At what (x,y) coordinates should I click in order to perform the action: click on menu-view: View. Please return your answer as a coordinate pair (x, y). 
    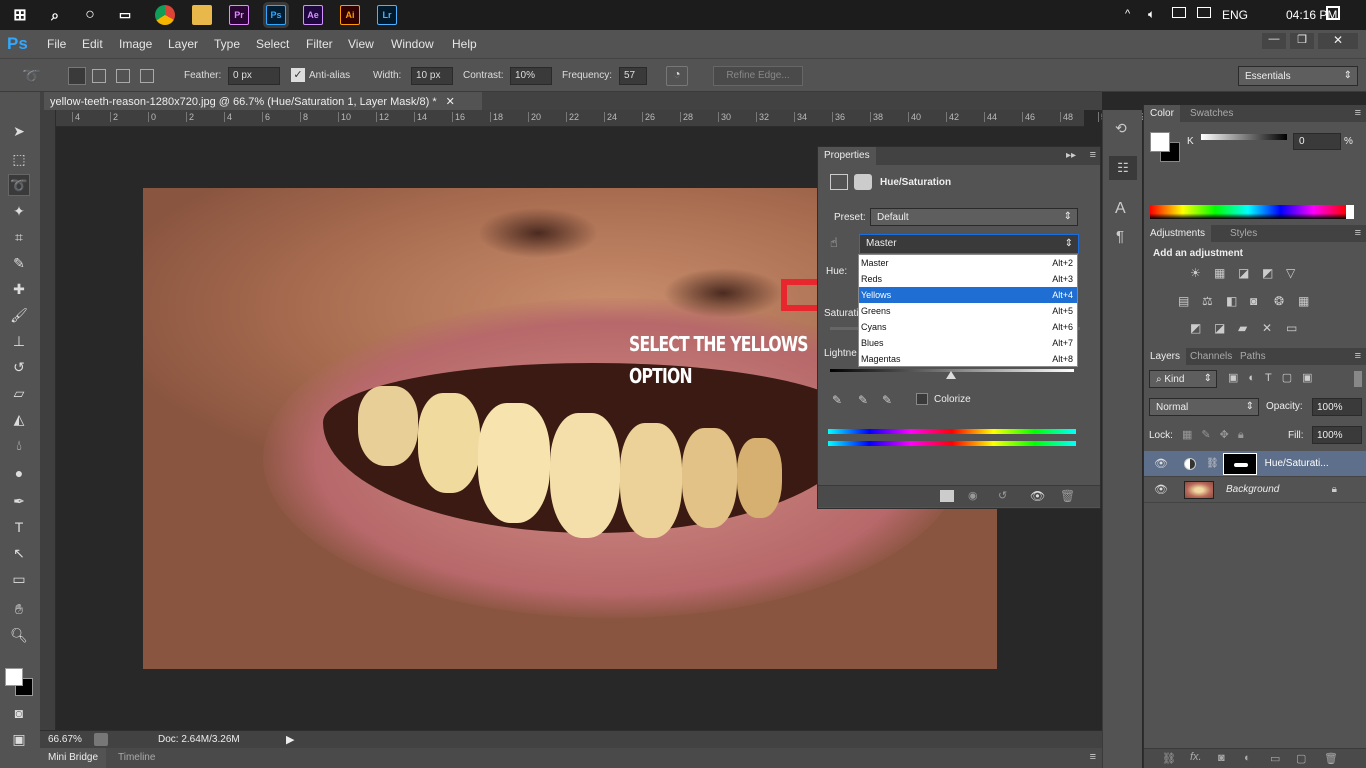
    Looking at the image, I should click on (361, 44).